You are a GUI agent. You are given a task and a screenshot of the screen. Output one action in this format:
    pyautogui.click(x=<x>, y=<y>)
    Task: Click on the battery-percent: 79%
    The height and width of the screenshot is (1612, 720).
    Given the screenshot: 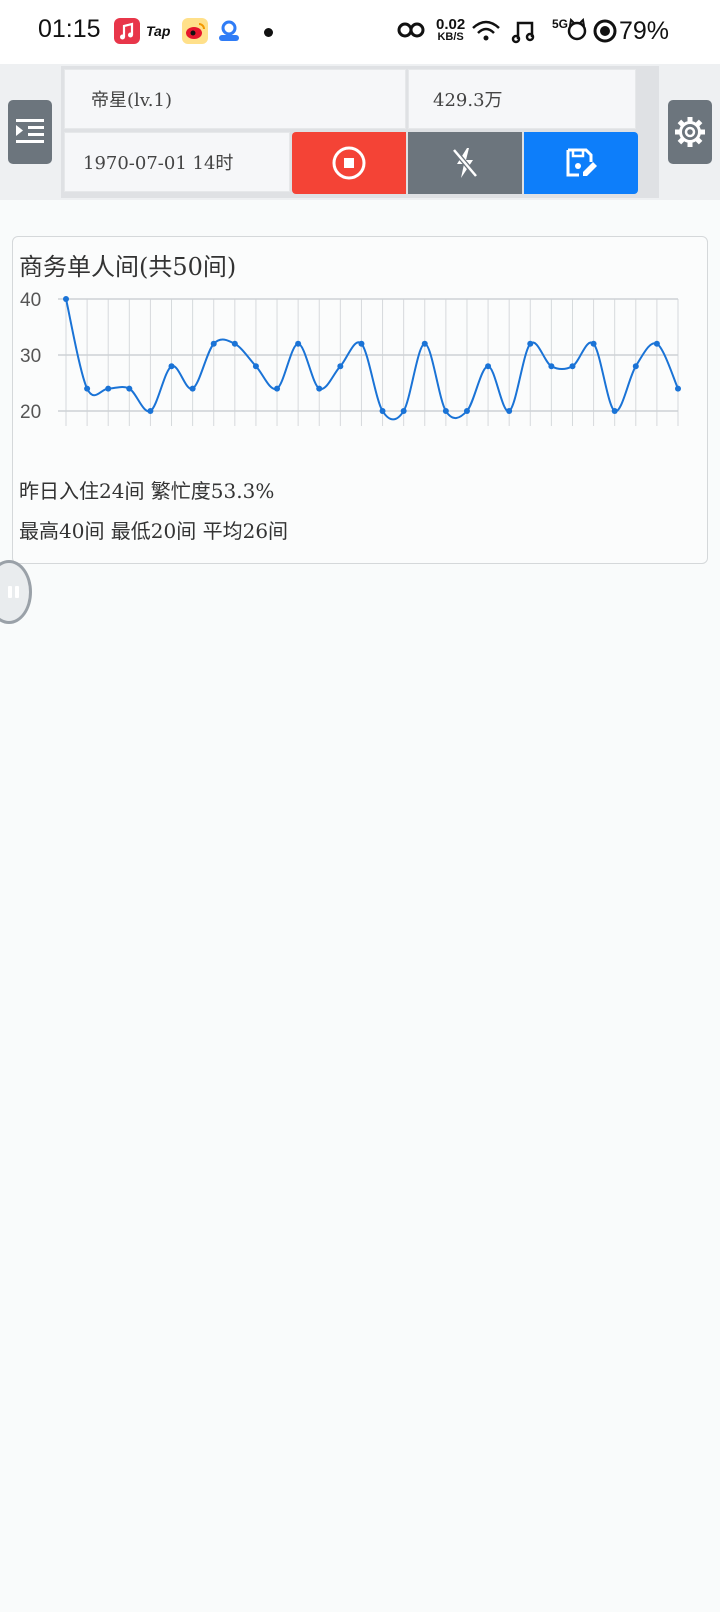 What is the action you would take?
    pyautogui.click(x=644, y=31)
    